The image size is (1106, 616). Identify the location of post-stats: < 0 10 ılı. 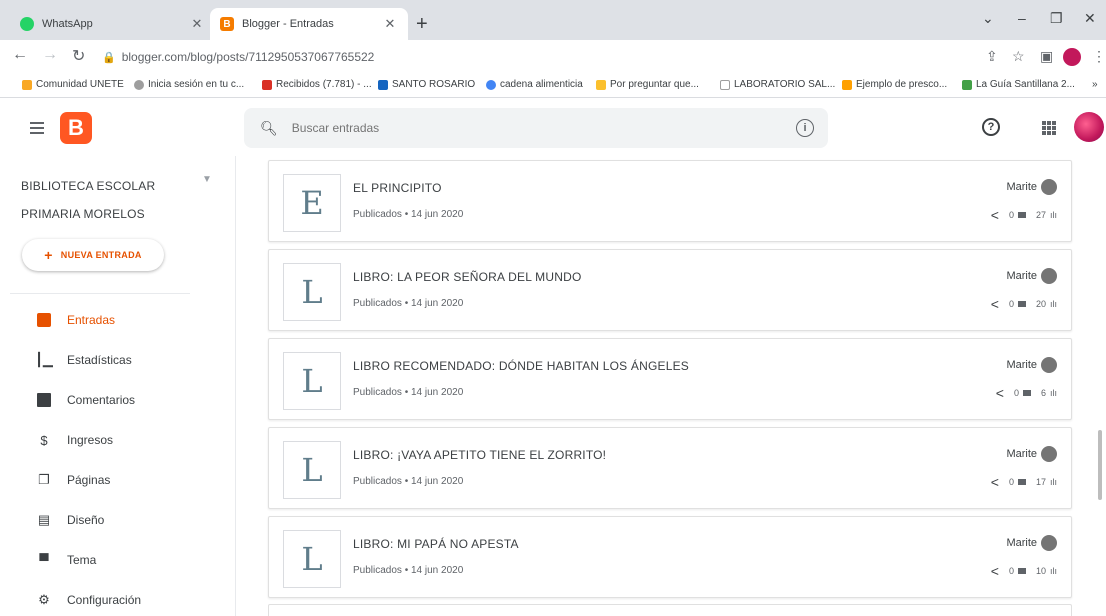
(1024, 571).